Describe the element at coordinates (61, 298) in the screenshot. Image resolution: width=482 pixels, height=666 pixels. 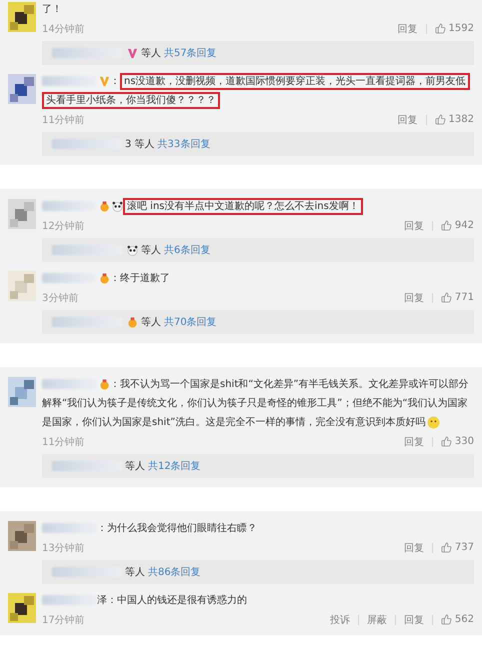
I see `comment-time: 3分钟前` at that location.